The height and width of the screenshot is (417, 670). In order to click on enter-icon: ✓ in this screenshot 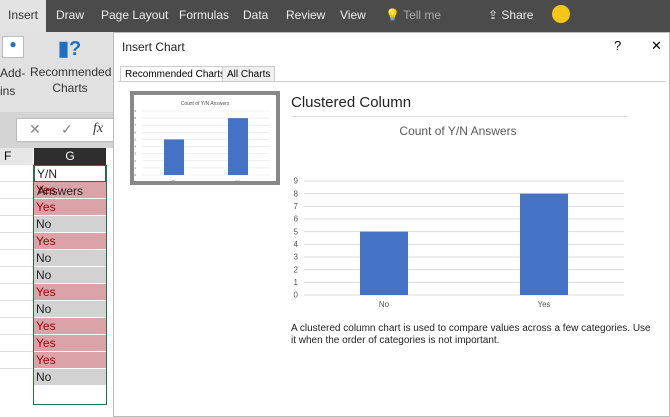, I will do `click(67, 129)`.